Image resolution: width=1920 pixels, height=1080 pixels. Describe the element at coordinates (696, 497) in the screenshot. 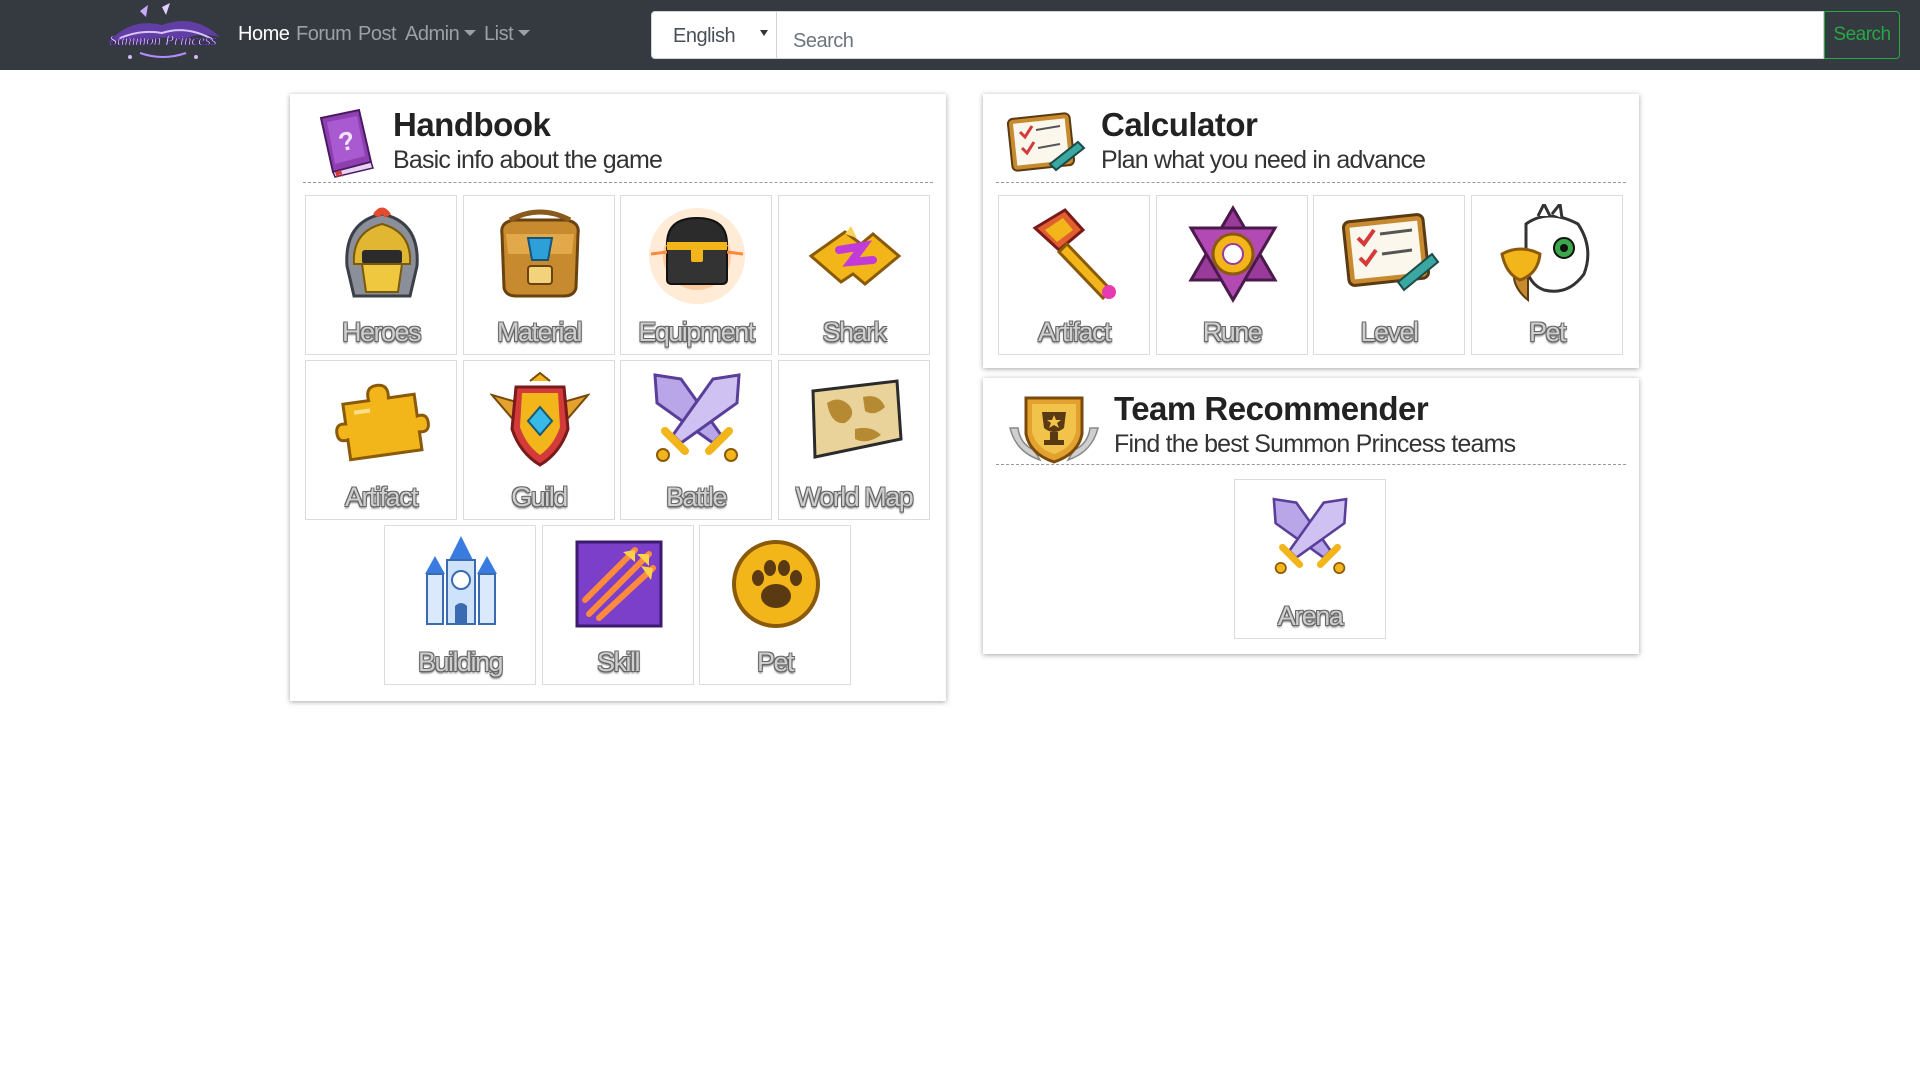

I see `tile-label: Battle` at that location.